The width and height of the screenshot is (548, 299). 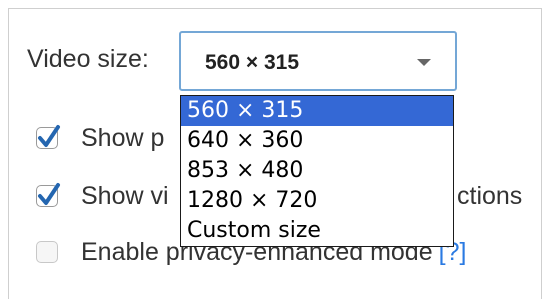 I want to click on show-player-controls-option: Show p, so click(x=100, y=138).